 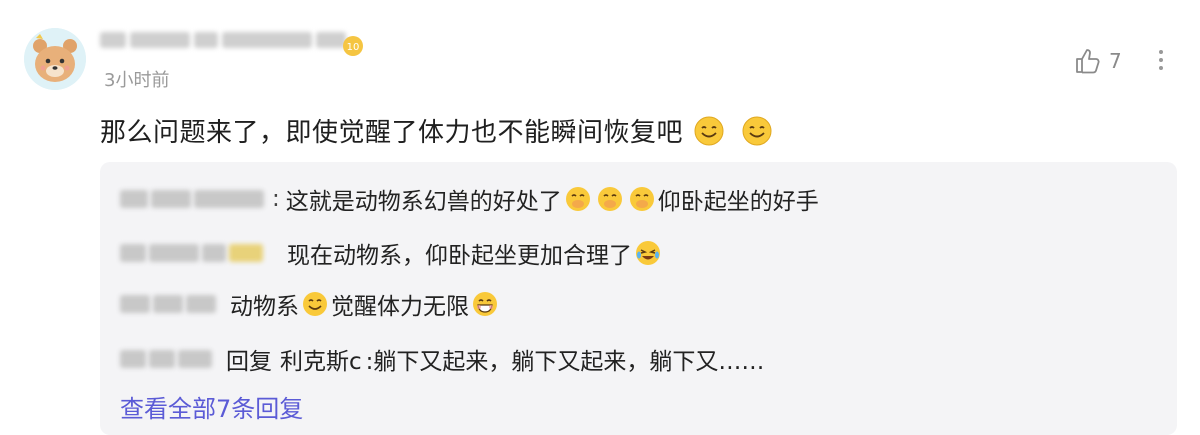 I want to click on level-badge-text: 10, so click(x=353, y=47).